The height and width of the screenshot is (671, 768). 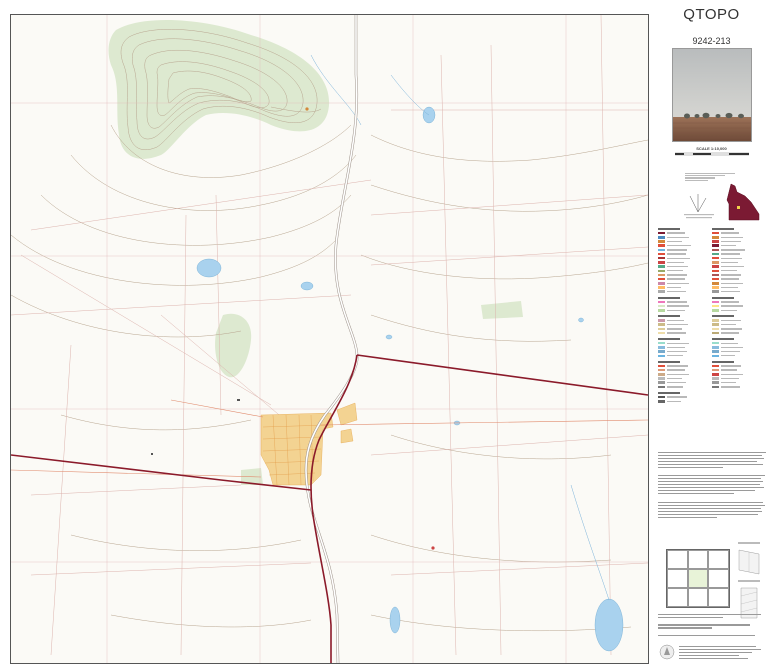 What do you see at coordinates (712, 484) in the screenshot?
I see `disclaimer-text` at bounding box center [712, 484].